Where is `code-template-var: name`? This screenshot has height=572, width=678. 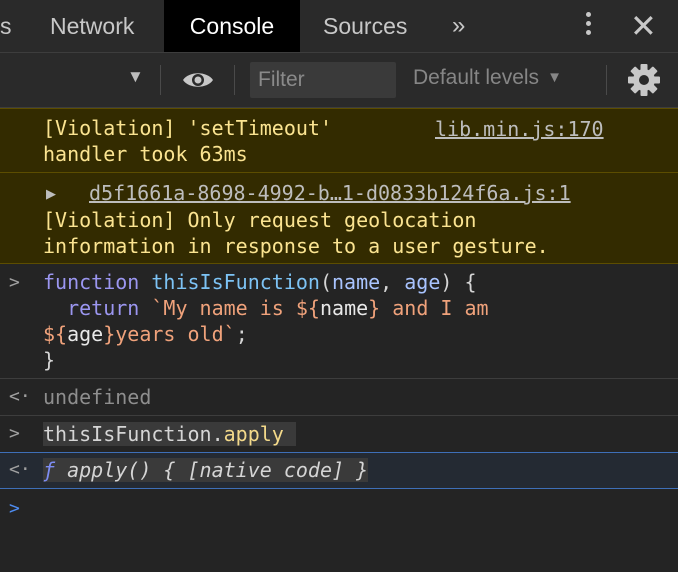 code-template-var: name is located at coordinates (344, 308).